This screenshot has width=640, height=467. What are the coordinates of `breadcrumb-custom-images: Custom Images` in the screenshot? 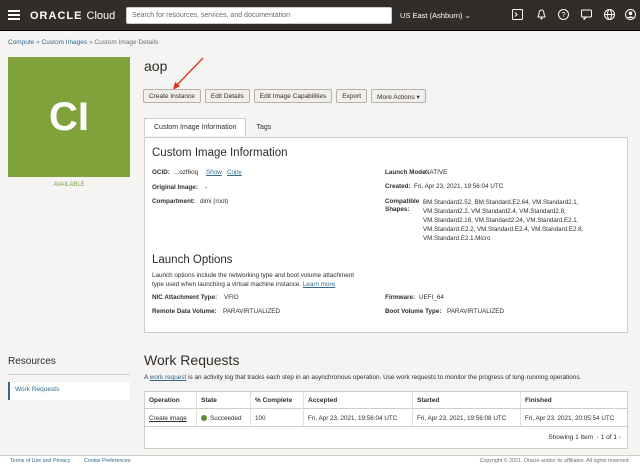 It's located at (65, 42).